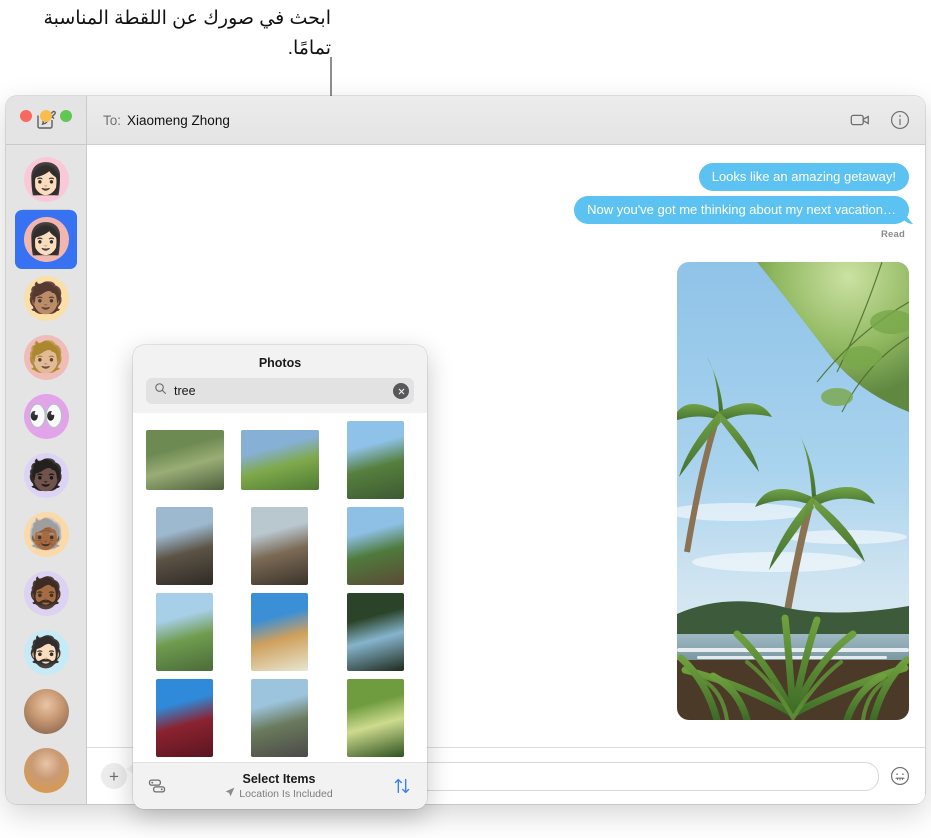 The height and width of the screenshot is (838, 931). I want to click on photo-white-flower-buds, so click(375, 718).